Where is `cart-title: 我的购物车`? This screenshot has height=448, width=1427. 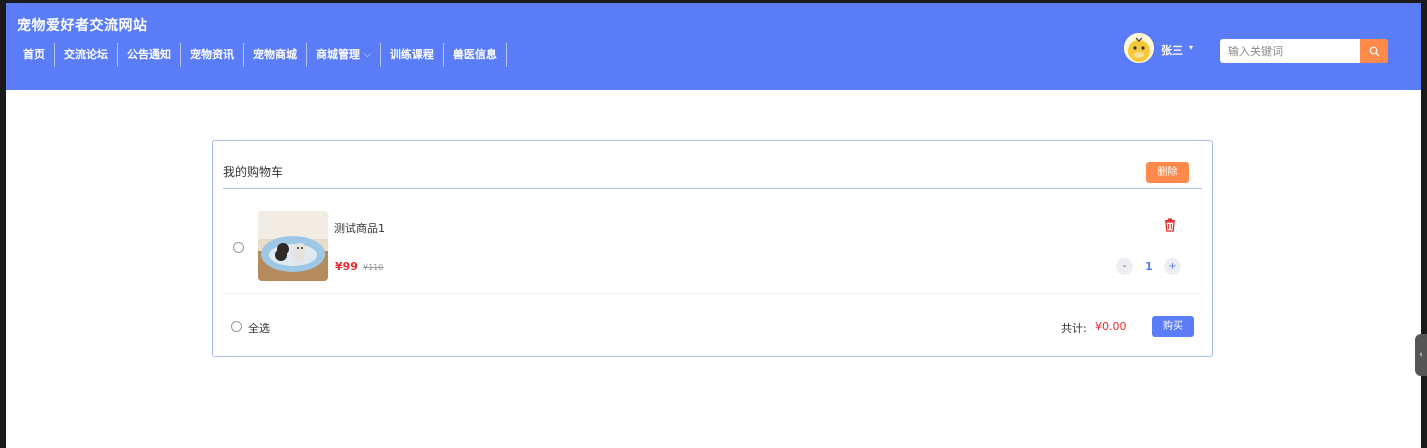 cart-title: 我的购物车 is located at coordinates (253, 172).